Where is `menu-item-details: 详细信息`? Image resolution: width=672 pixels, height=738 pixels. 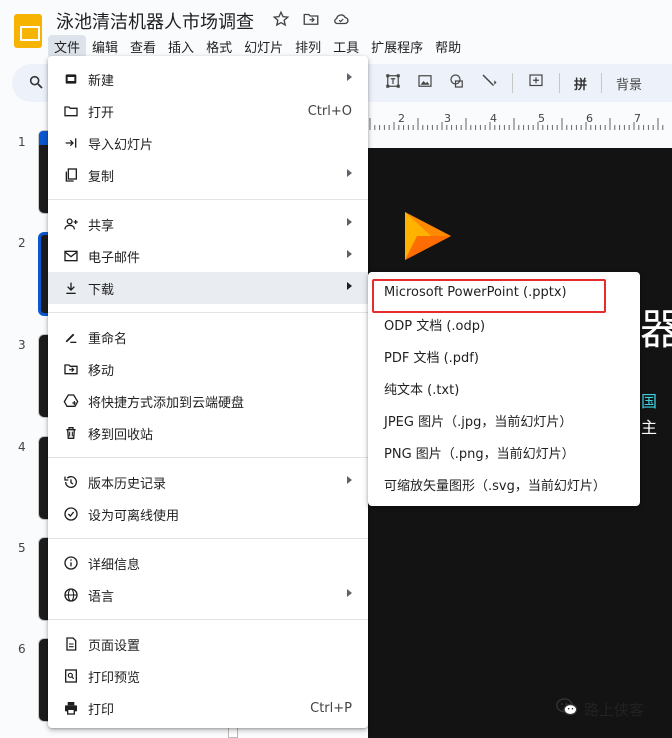
menu-item-details: 详细信息 is located at coordinates (208, 563).